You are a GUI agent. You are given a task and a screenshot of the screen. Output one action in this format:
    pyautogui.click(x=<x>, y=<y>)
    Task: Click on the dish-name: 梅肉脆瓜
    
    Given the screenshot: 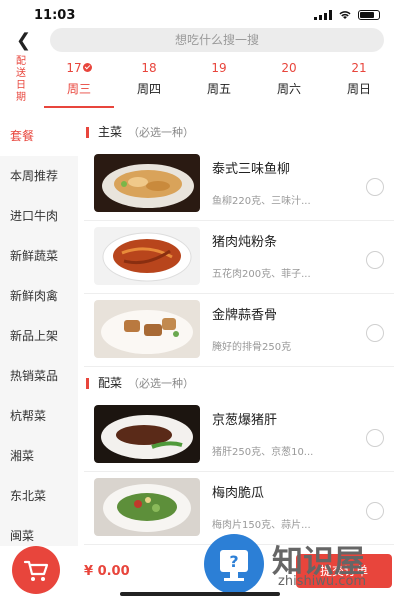 What is the action you would take?
    pyautogui.click(x=238, y=493)
    